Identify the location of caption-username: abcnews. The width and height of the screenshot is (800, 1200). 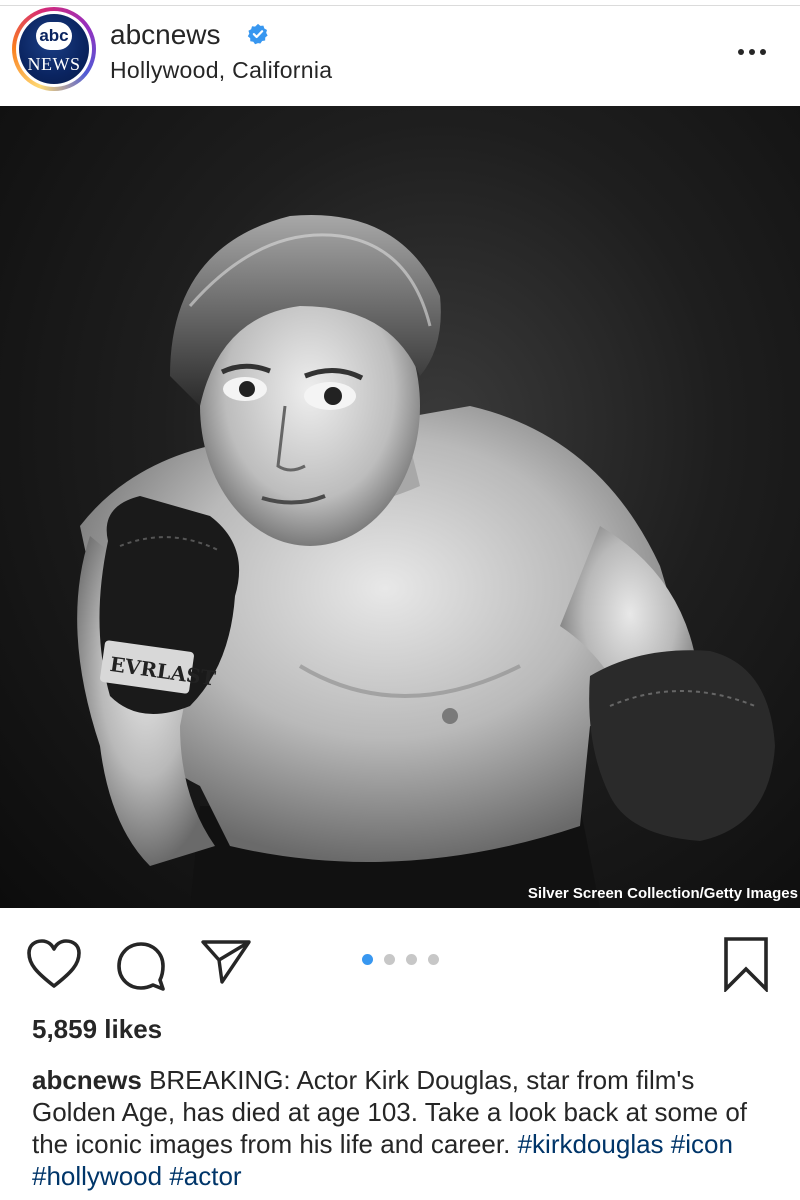
(87, 1080).